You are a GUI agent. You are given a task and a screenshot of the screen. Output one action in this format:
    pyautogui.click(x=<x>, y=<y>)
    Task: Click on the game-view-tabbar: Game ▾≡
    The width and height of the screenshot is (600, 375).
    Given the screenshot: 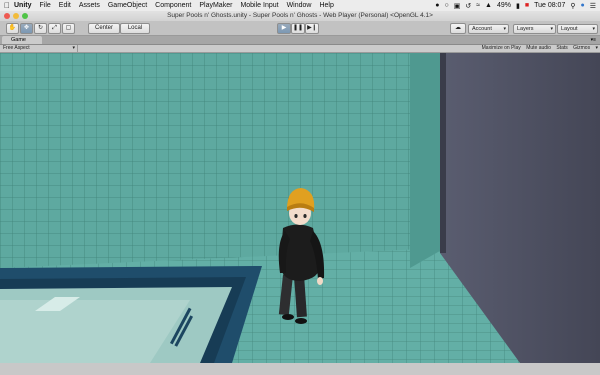 What is the action you would take?
    pyautogui.click(x=300, y=40)
    